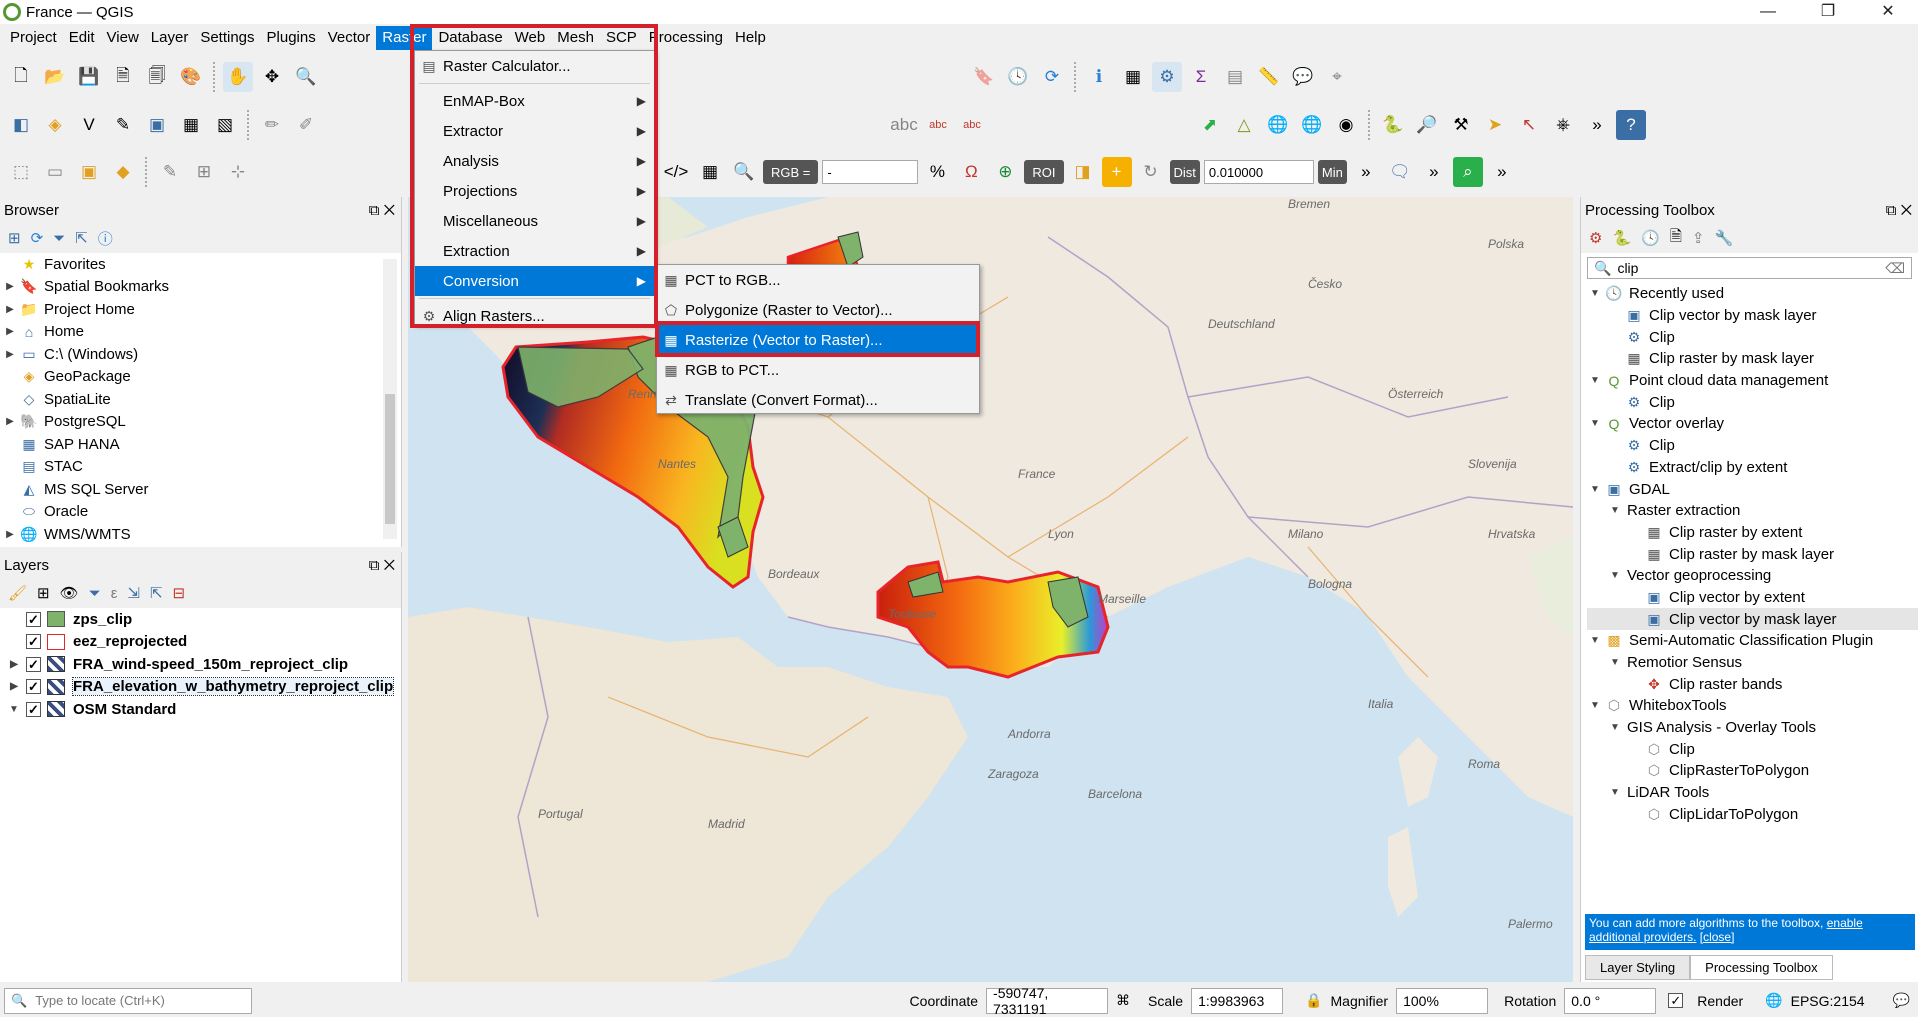 Image resolution: width=1918 pixels, height=1017 pixels. I want to click on close-info-link: [close], so click(1717, 937).